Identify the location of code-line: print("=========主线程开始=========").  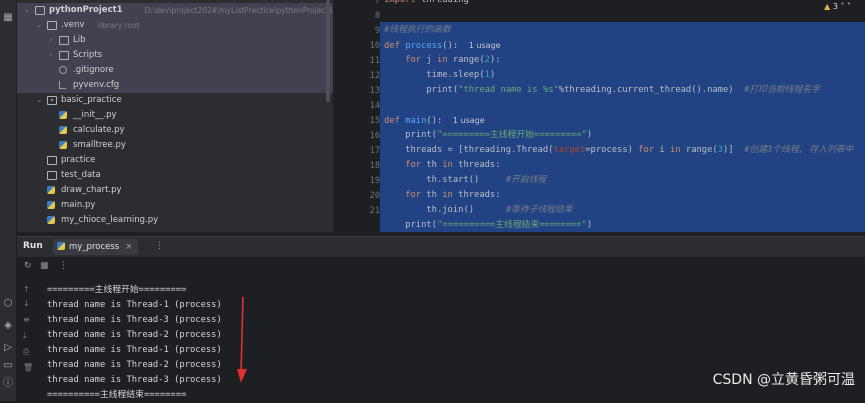
(488, 135).